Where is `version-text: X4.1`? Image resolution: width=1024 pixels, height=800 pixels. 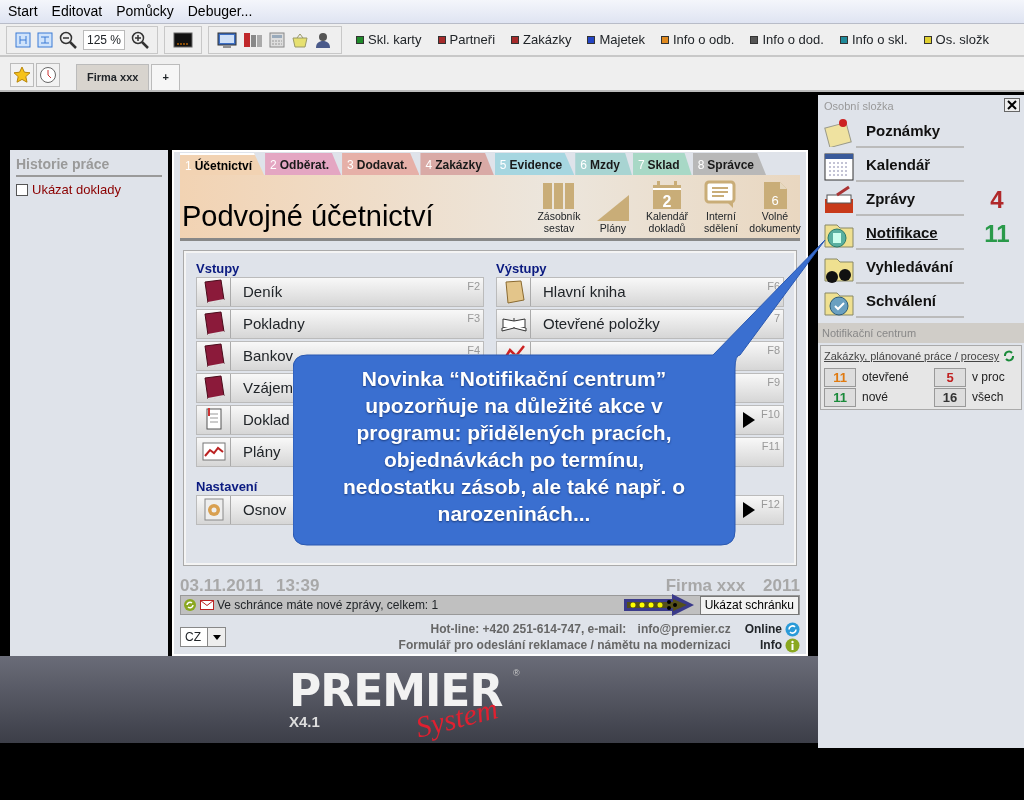 version-text: X4.1 is located at coordinates (304, 721).